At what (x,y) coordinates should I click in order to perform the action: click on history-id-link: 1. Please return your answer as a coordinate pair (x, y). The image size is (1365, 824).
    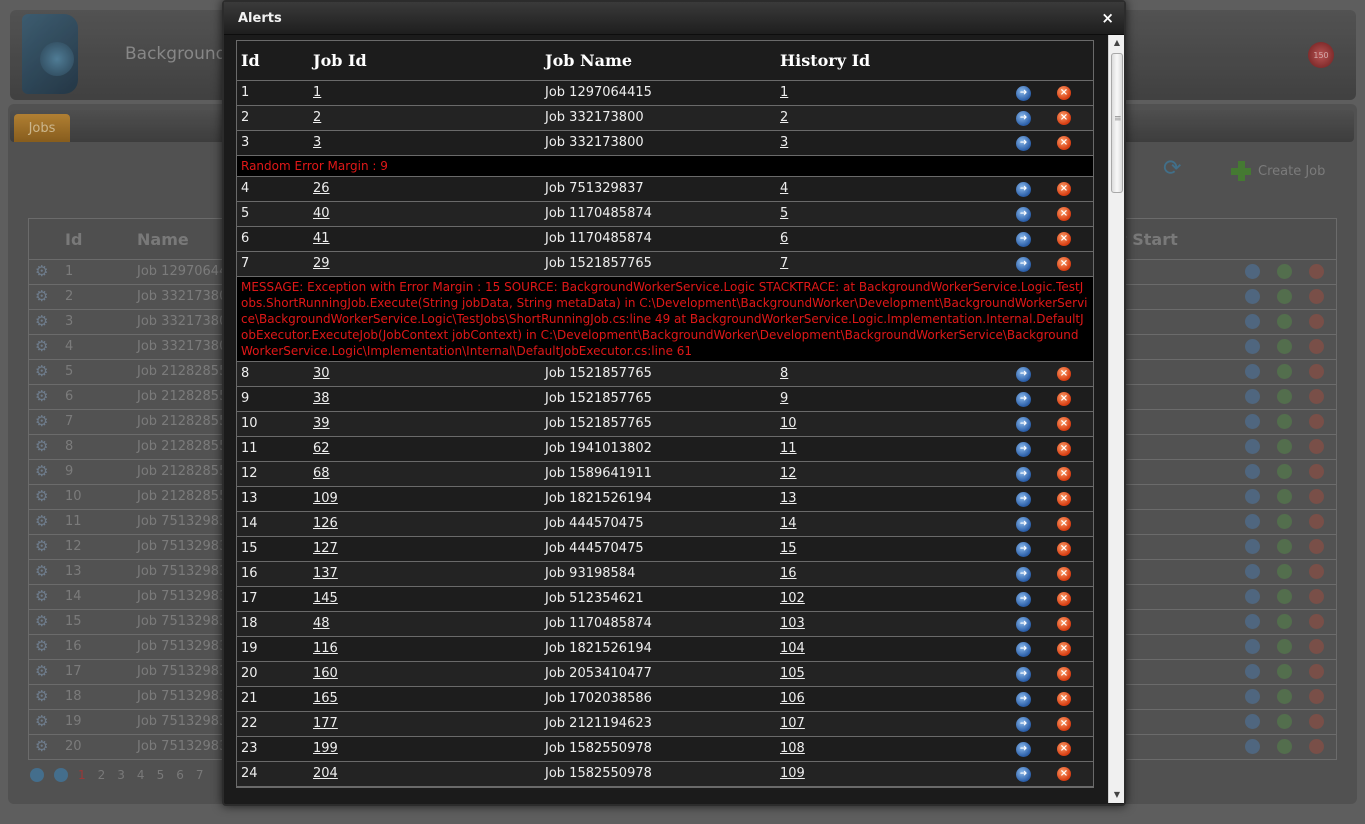
    Looking at the image, I should click on (784, 92).